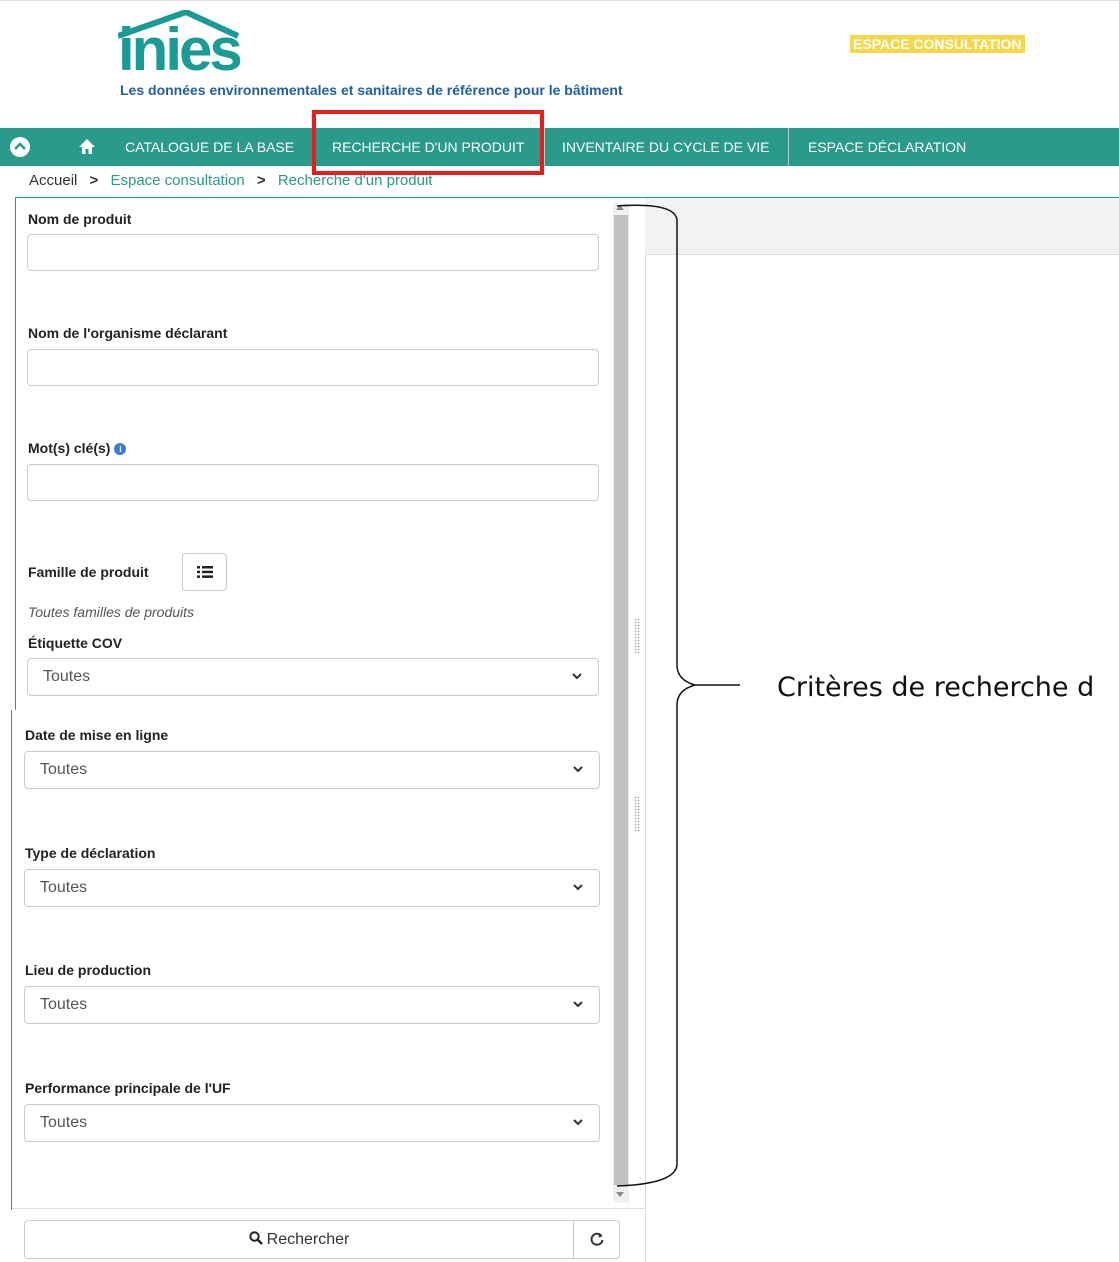 The width and height of the screenshot is (1119, 1262). I want to click on top-border, so click(559, 0).